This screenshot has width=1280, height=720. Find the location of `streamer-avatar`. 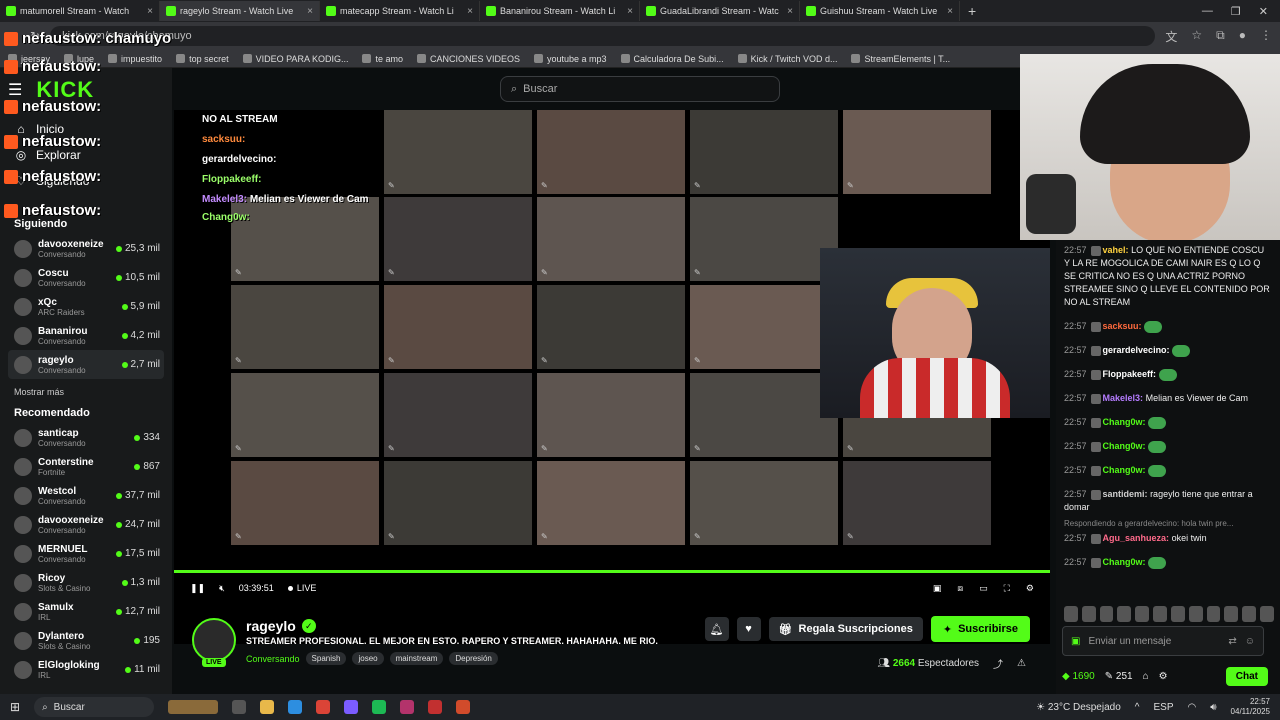

streamer-avatar is located at coordinates (214, 640).